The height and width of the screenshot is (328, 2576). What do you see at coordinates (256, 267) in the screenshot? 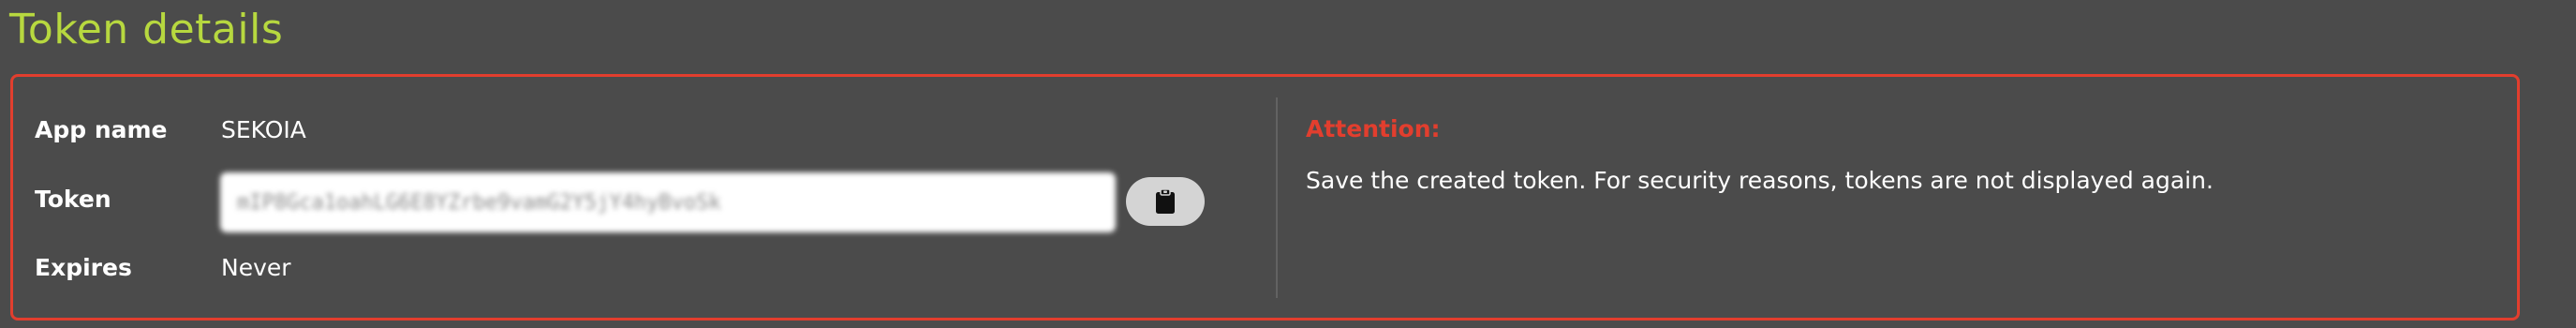
I see `expires-value: Never` at bounding box center [256, 267].